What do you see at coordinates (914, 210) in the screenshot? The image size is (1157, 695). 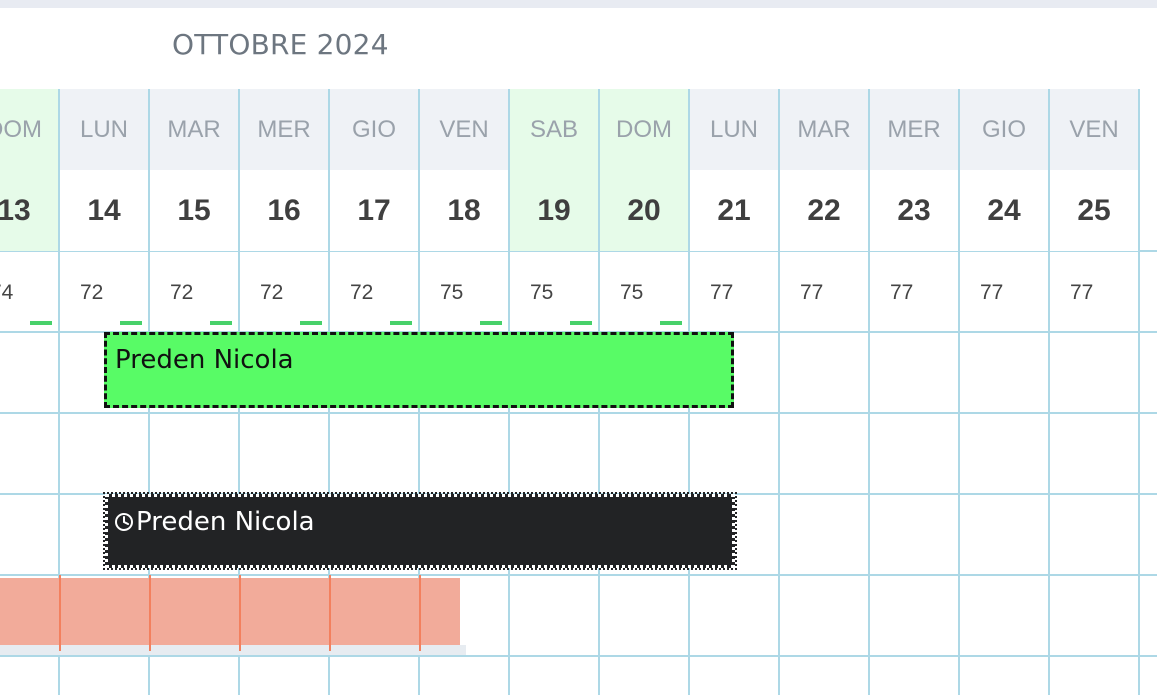 I see `day-number: 23` at bounding box center [914, 210].